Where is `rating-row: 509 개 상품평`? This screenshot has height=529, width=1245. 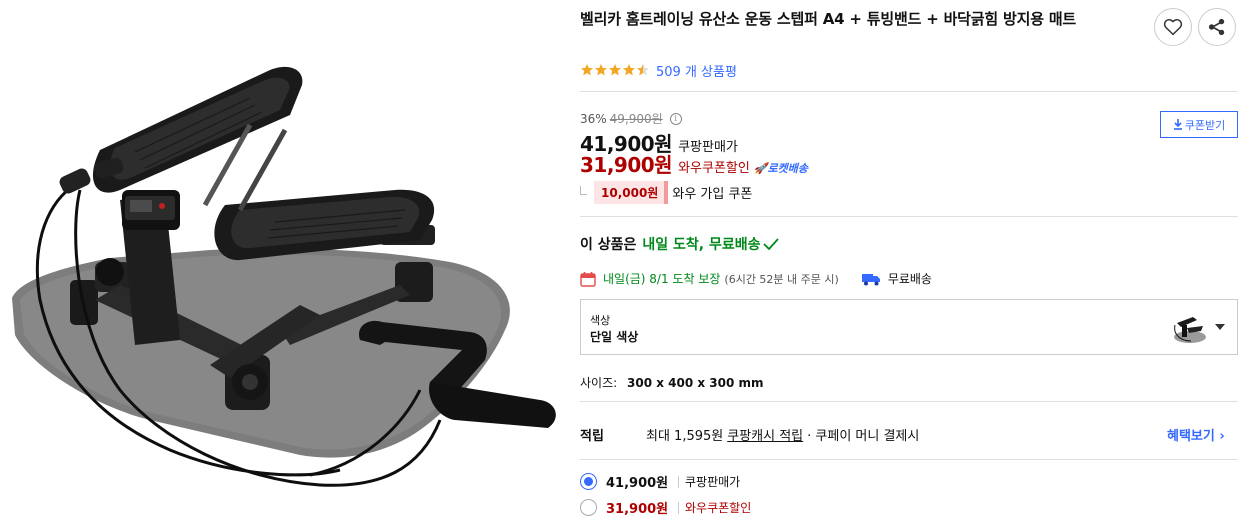
rating-row: 509 개 상품평 is located at coordinates (658, 70).